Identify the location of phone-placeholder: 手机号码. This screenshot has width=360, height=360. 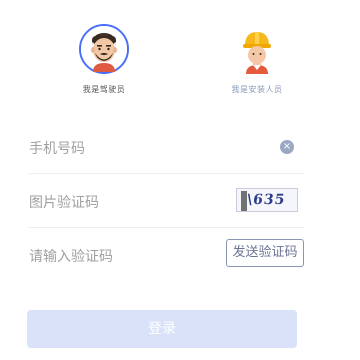
(57, 149).